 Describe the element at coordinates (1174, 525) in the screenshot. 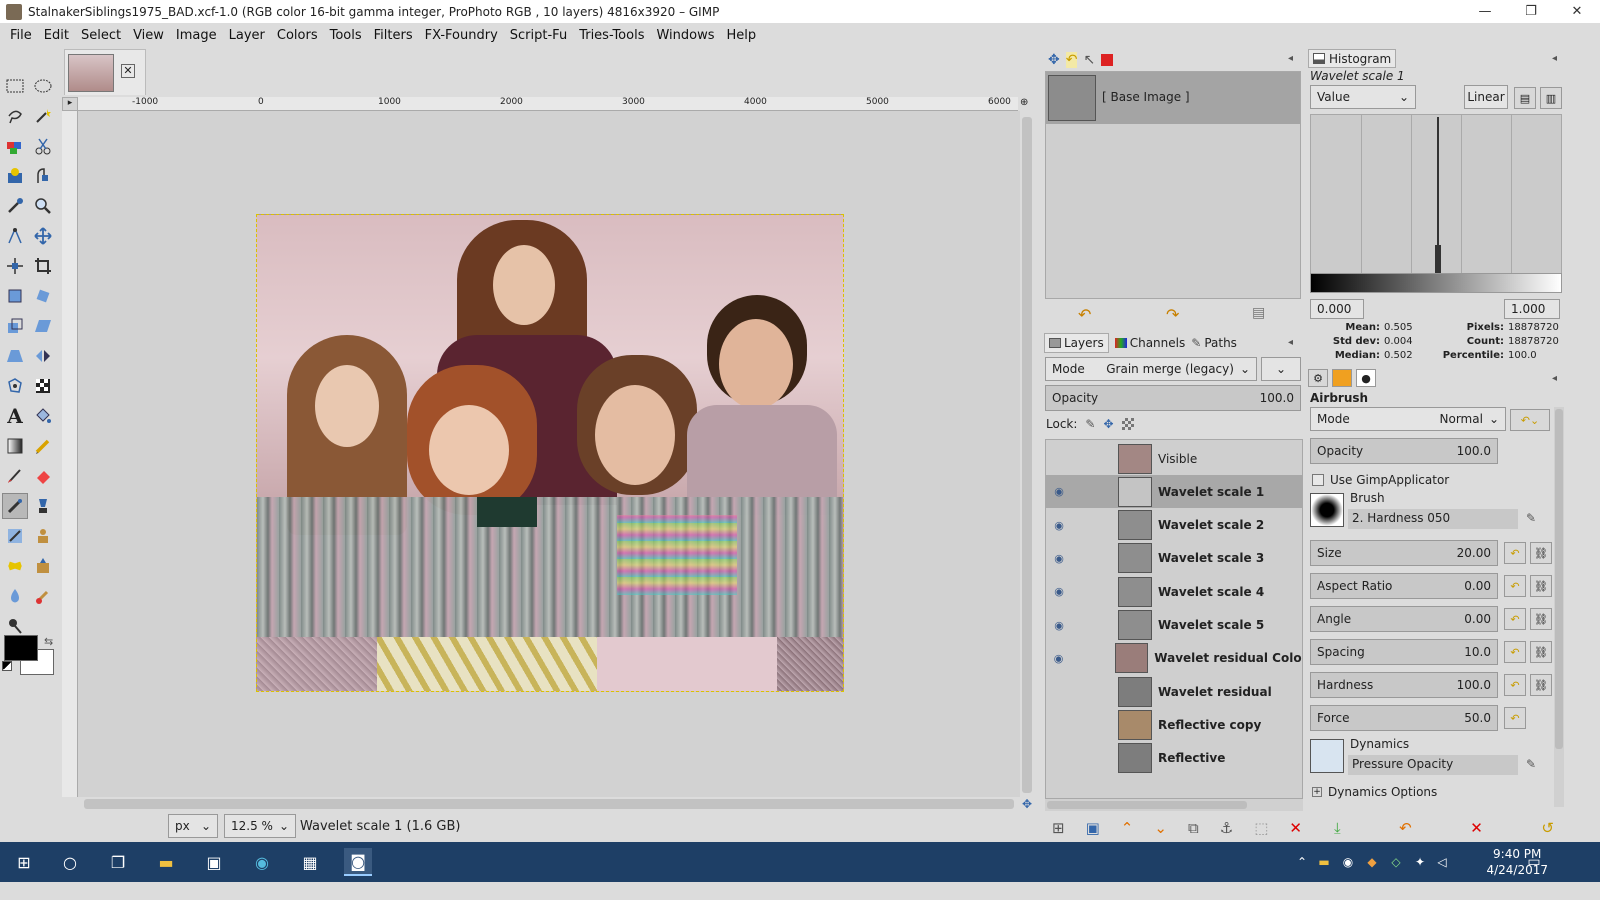

I see `layer-row: ◉ Wavelet scale 2` at that location.